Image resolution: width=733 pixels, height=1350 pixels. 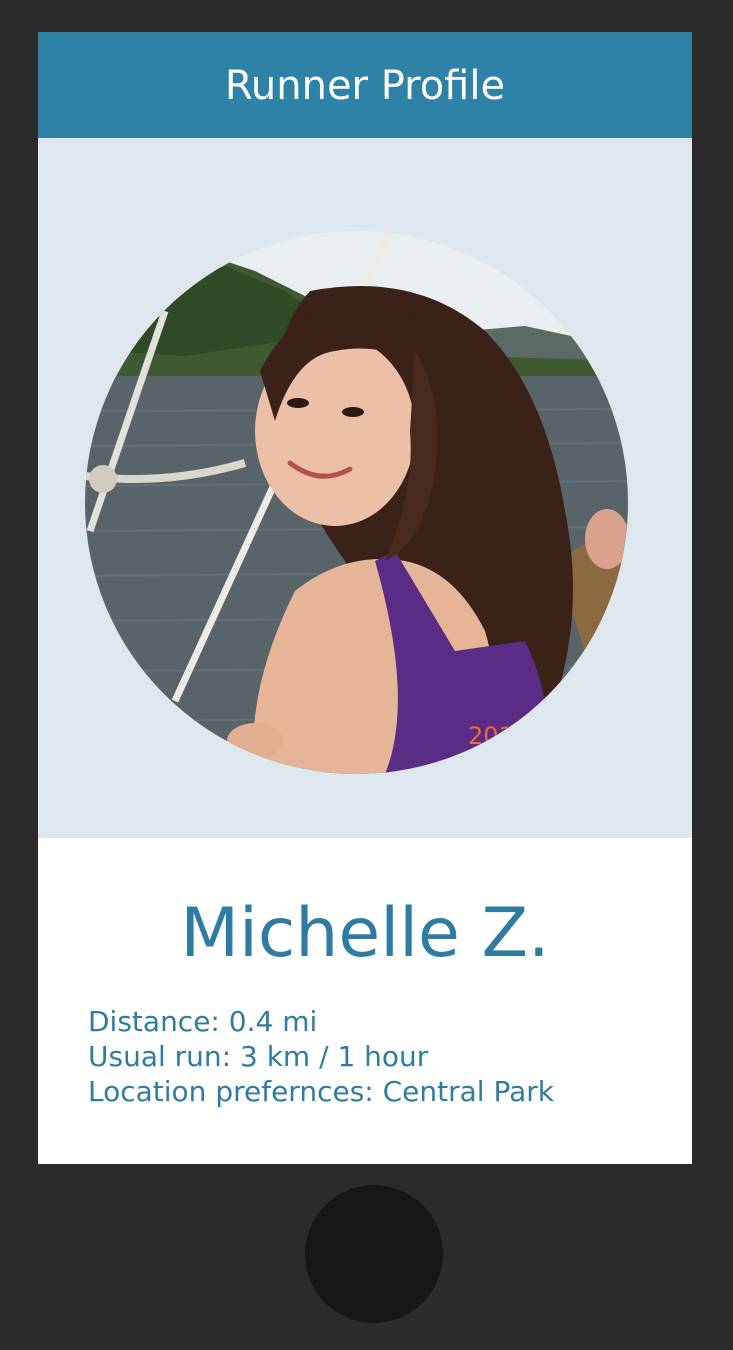 What do you see at coordinates (258, 1056) in the screenshot?
I see `usual-run-detail: Usual run: 3 km / 1 hour` at bounding box center [258, 1056].